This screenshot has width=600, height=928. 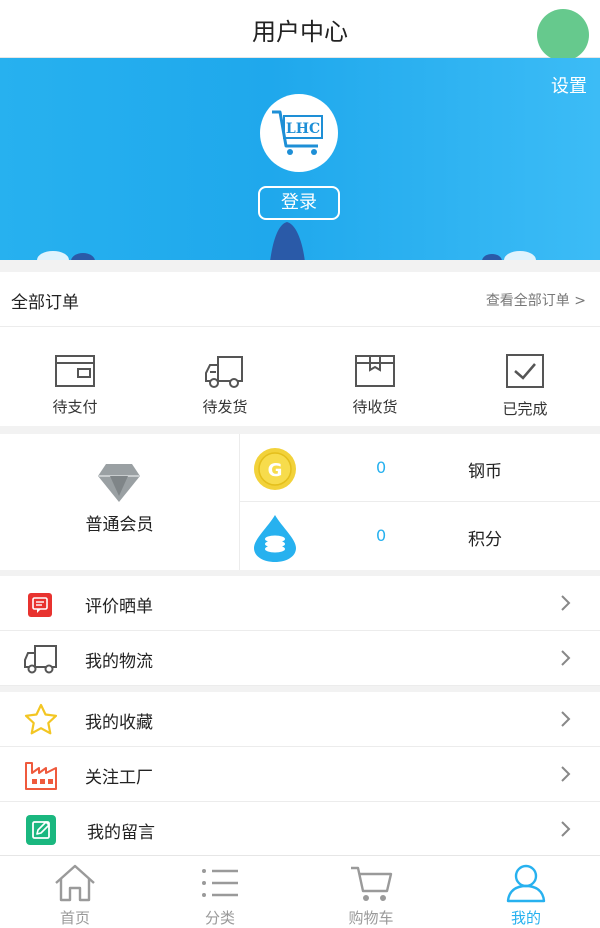 What do you see at coordinates (375, 407) in the screenshot?
I see `order-status-label: 待收货` at bounding box center [375, 407].